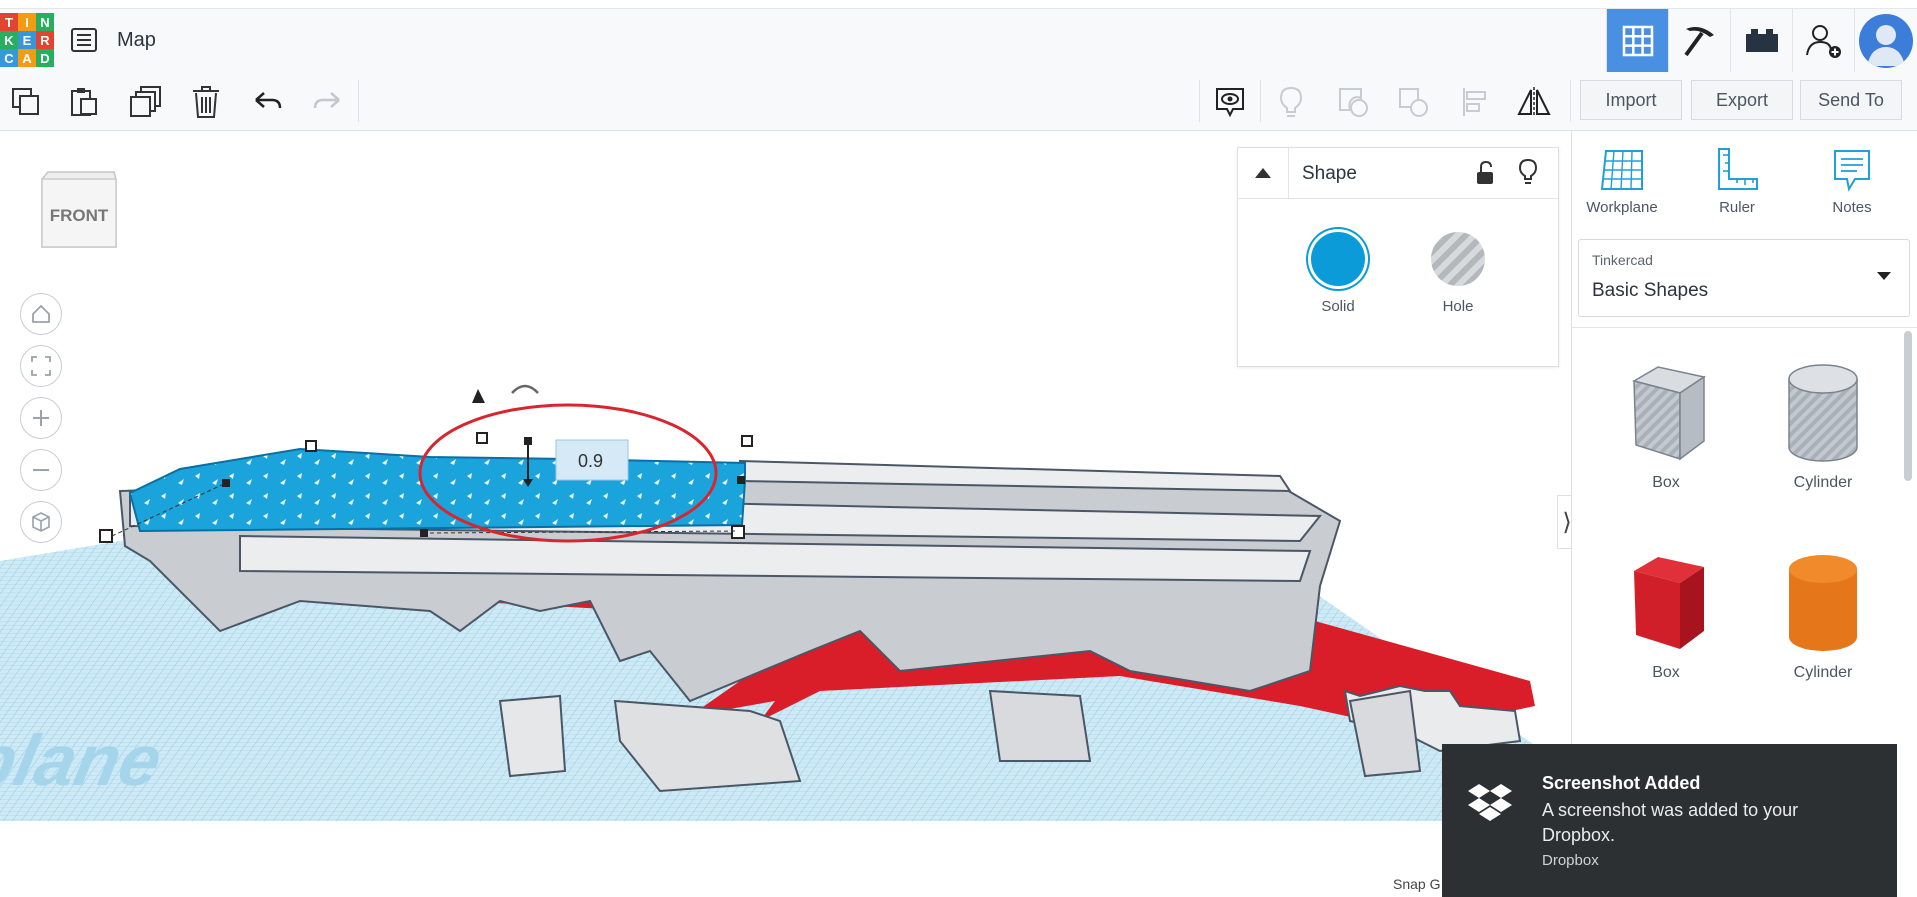  What do you see at coordinates (1260, 101) in the screenshot?
I see `toolbar-divider` at bounding box center [1260, 101].